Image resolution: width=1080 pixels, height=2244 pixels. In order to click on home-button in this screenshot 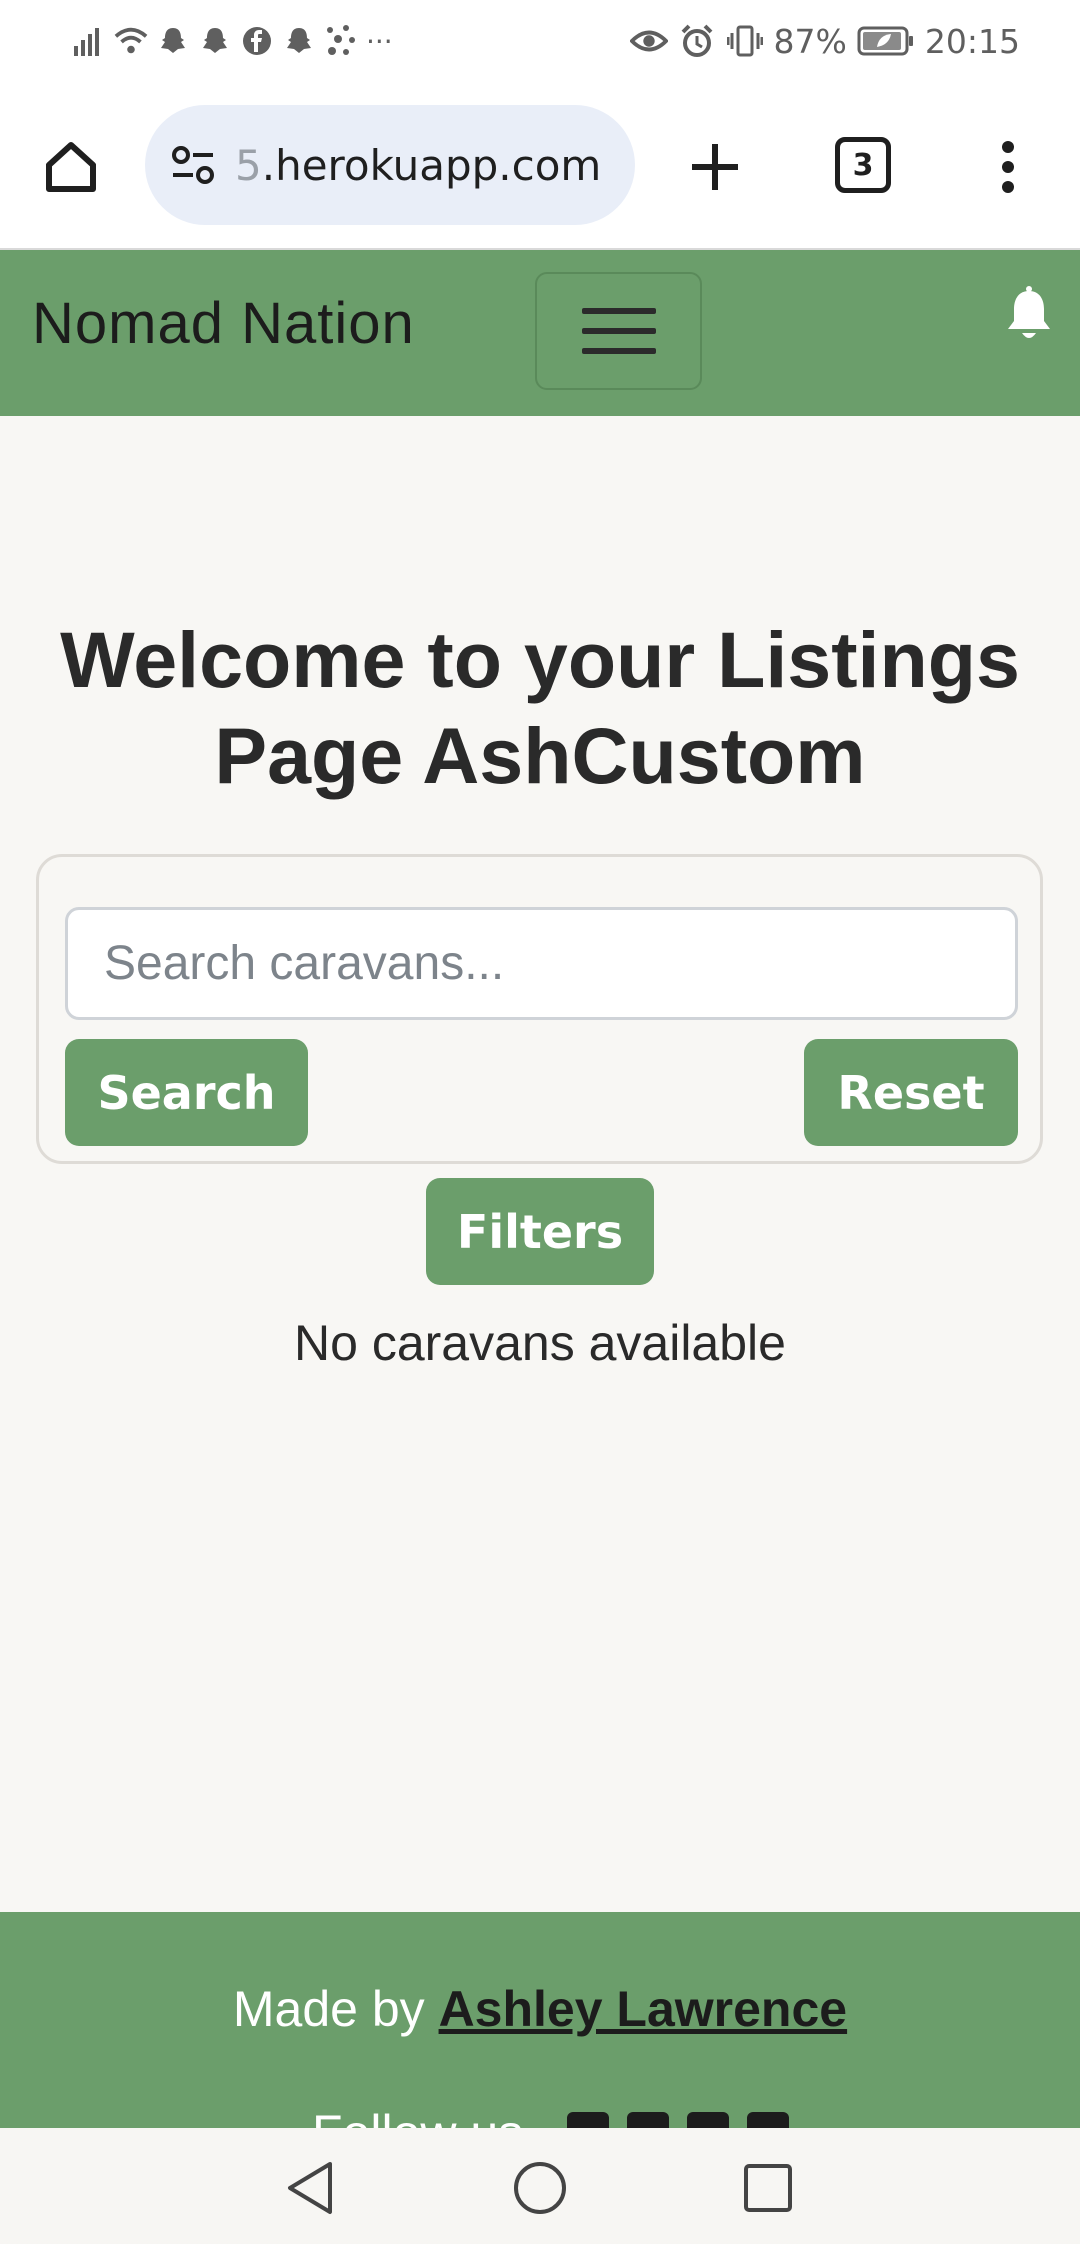, I will do `click(71, 167)`.